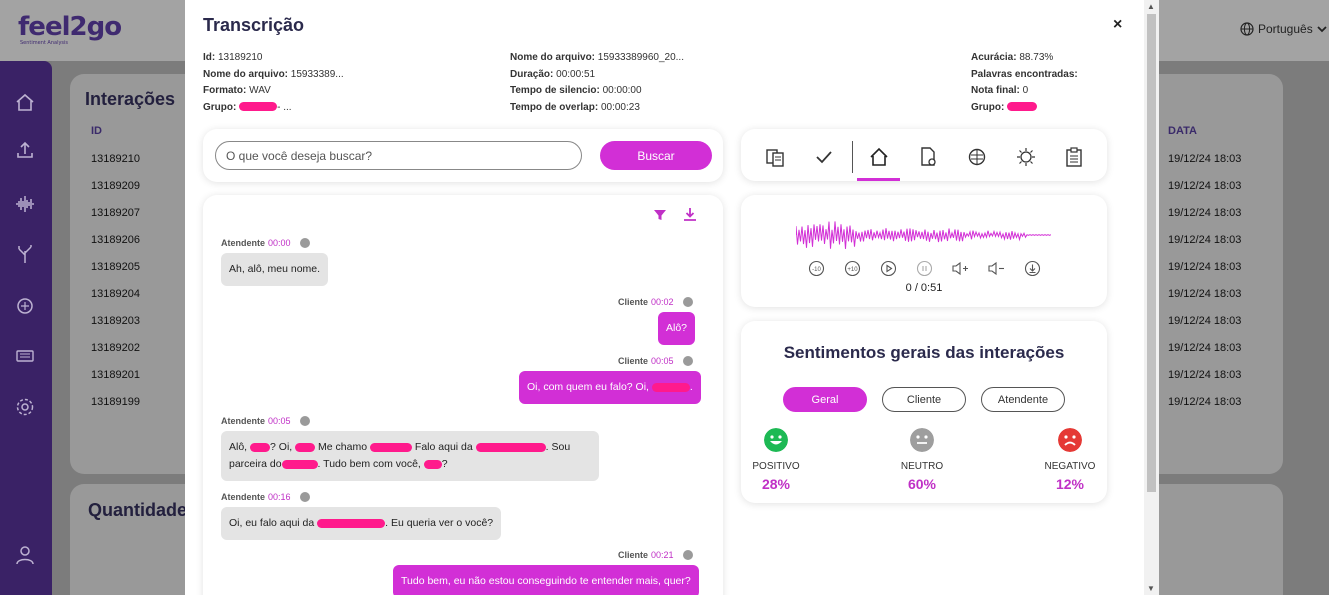 Image resolution: width=1329 pixels, height=595 pixels. I want to click on message-header: Cliente 00:02, so click(655, 302).